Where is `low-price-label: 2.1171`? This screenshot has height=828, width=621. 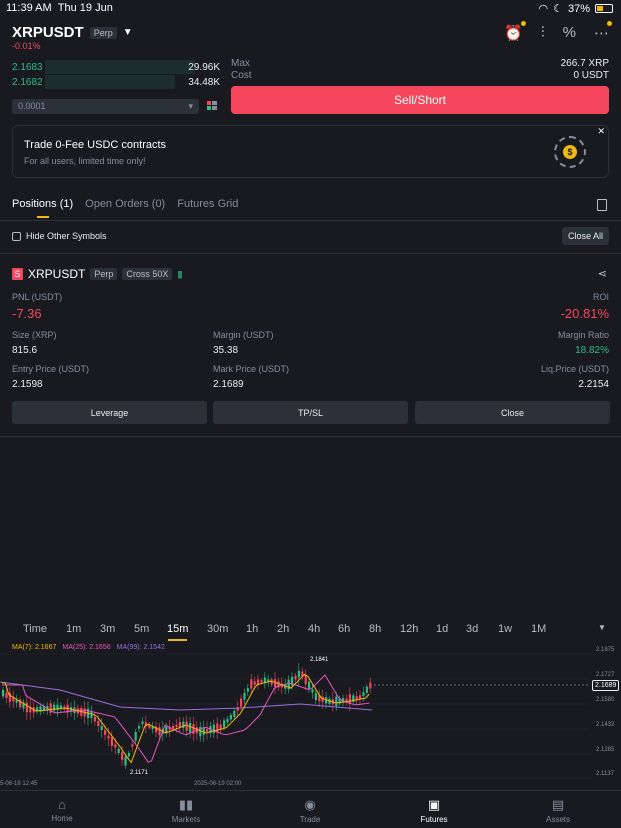
low-price-label: 2.1171 is located at coordinates (139, 773).